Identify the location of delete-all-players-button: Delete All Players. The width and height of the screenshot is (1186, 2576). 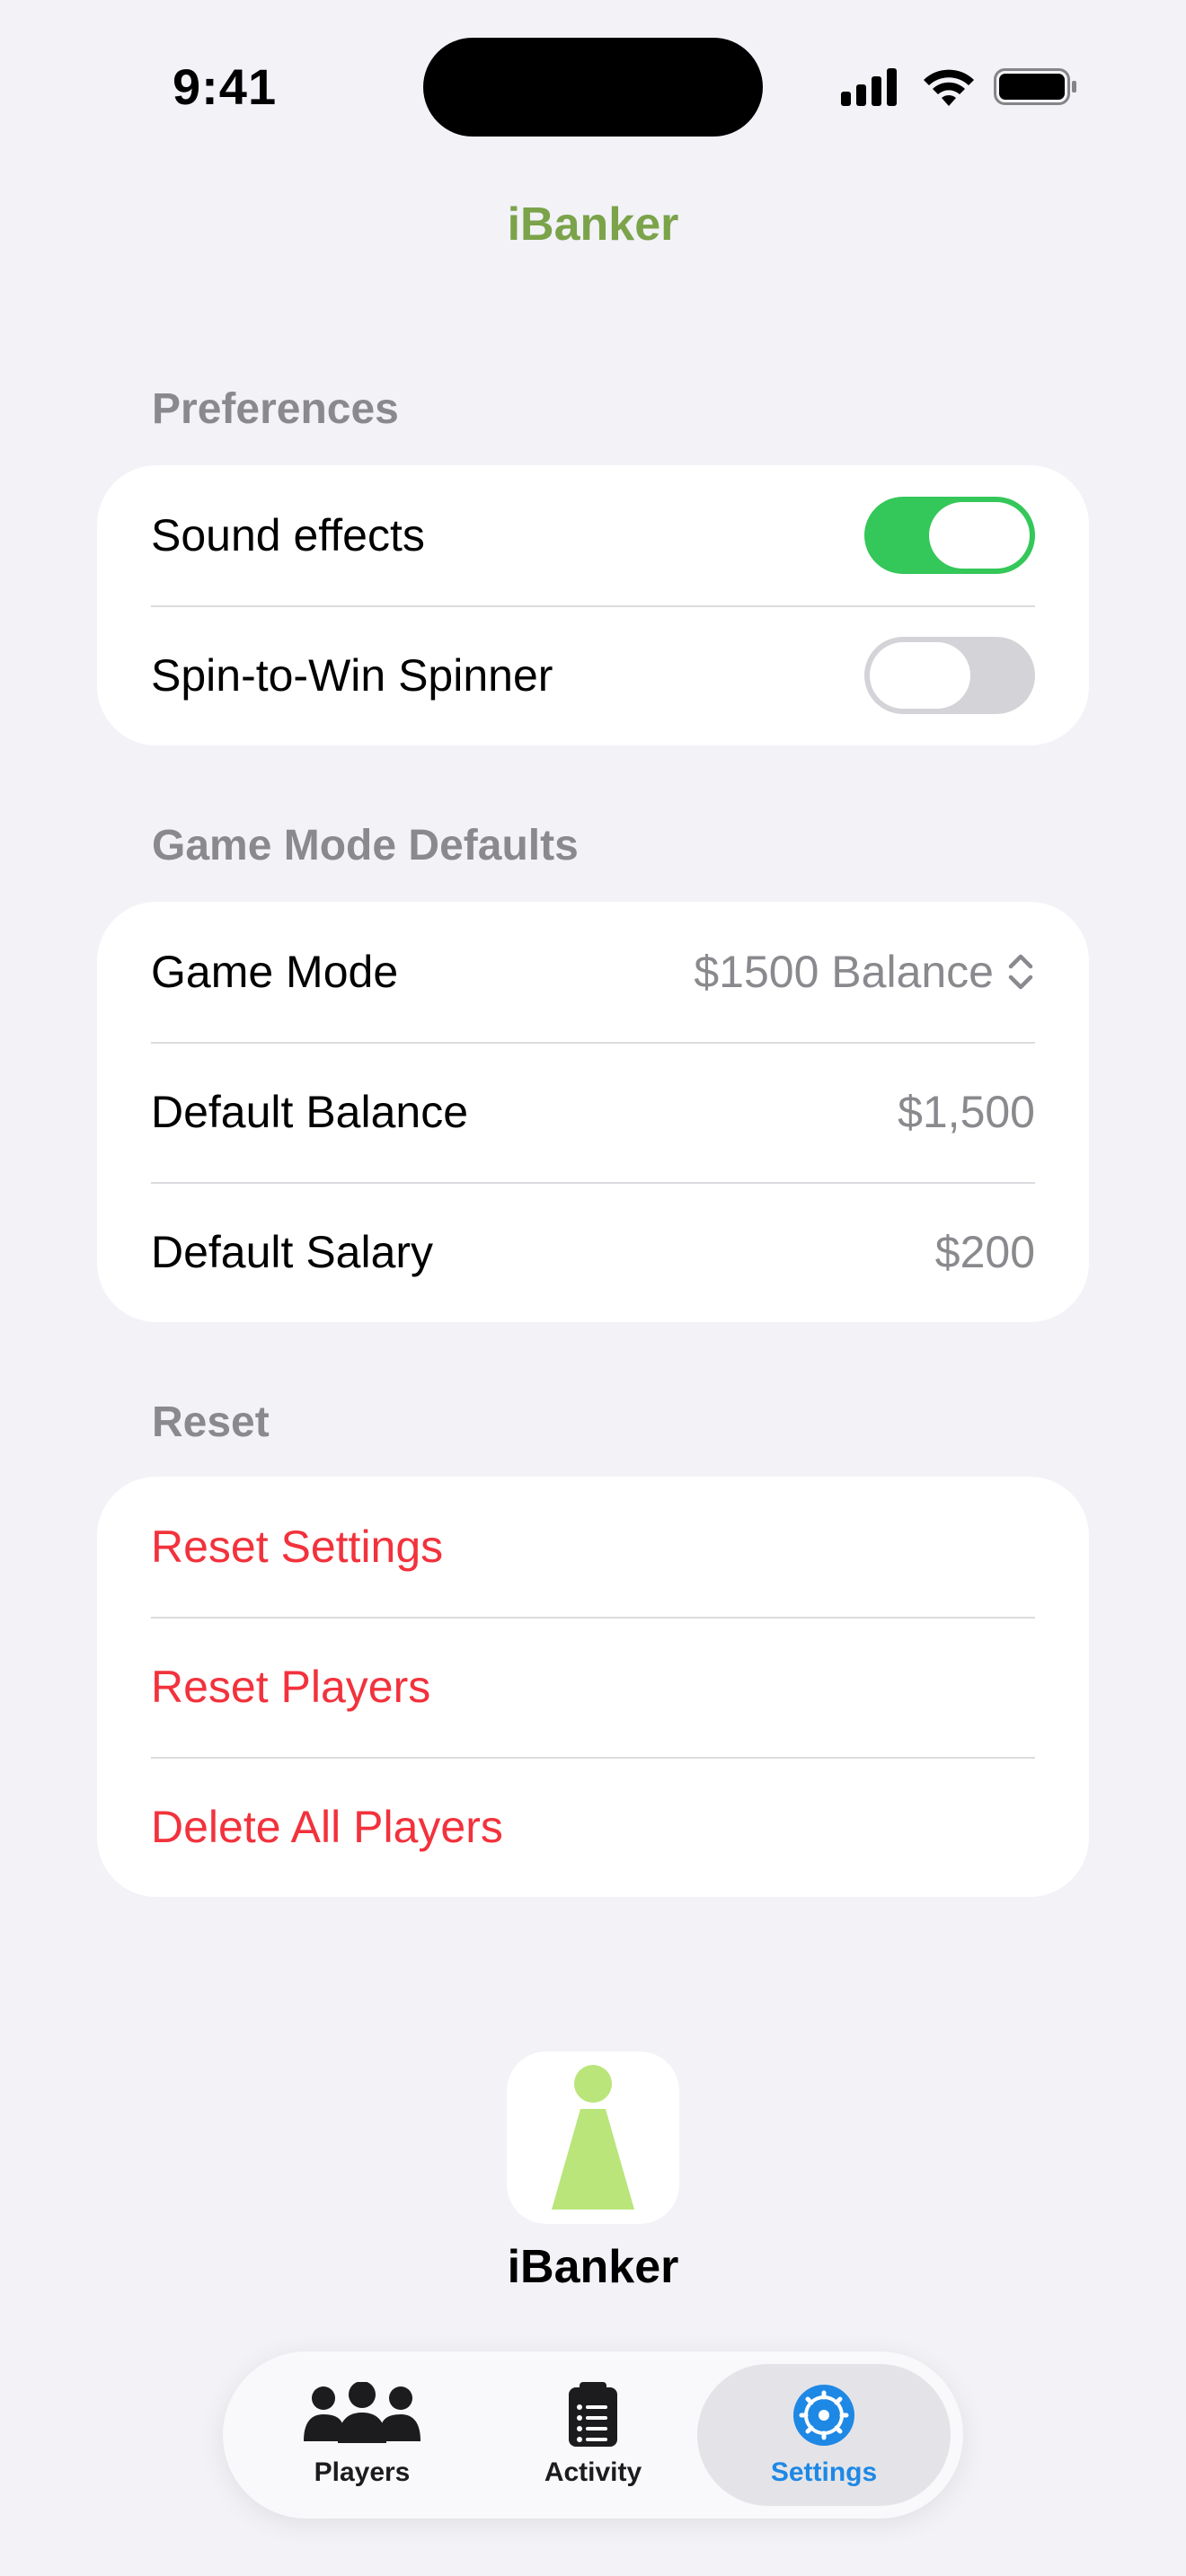
(593, 1827).